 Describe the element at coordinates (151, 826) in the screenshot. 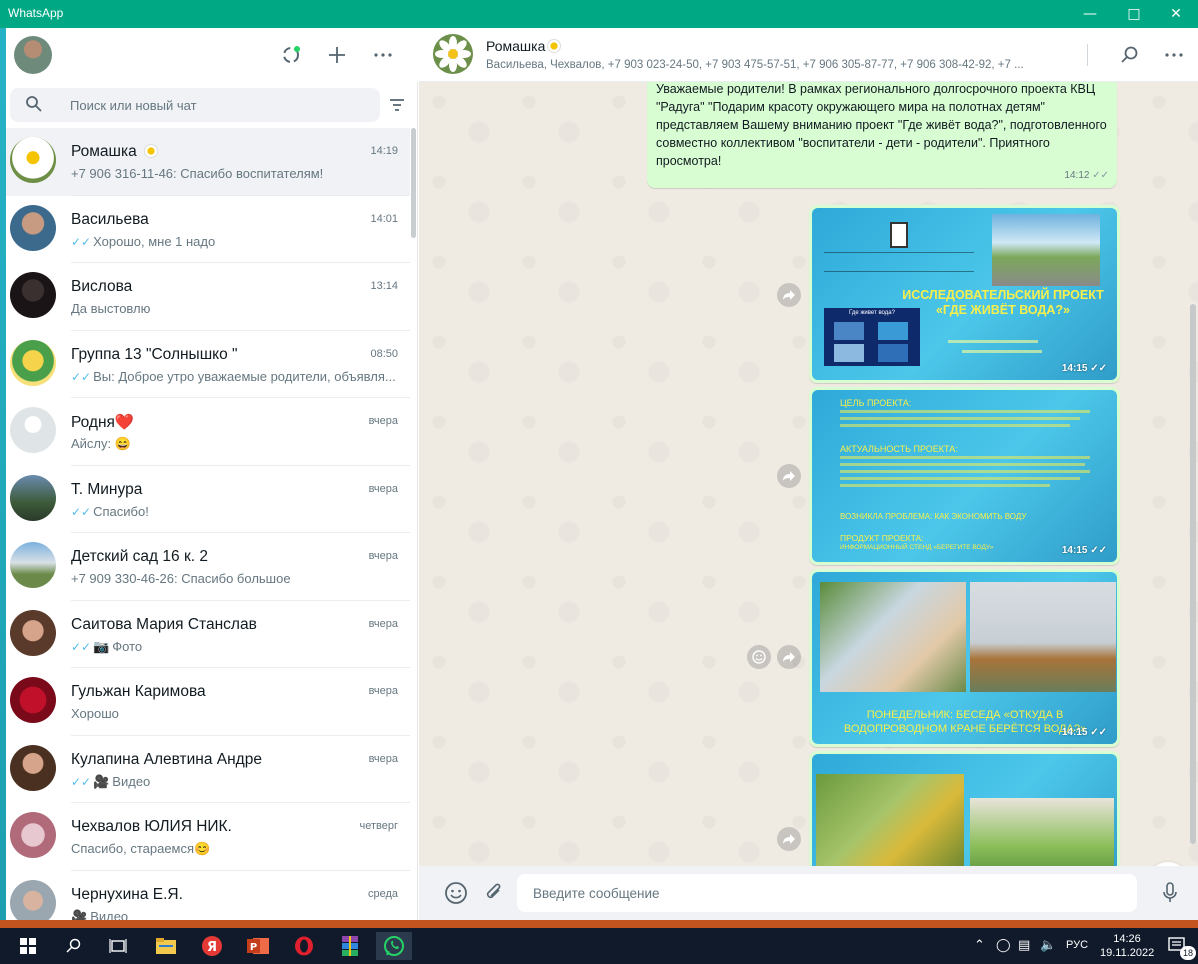

I see `chat-name: Чехвалов ЮЛИЯ НИК.` at that location.